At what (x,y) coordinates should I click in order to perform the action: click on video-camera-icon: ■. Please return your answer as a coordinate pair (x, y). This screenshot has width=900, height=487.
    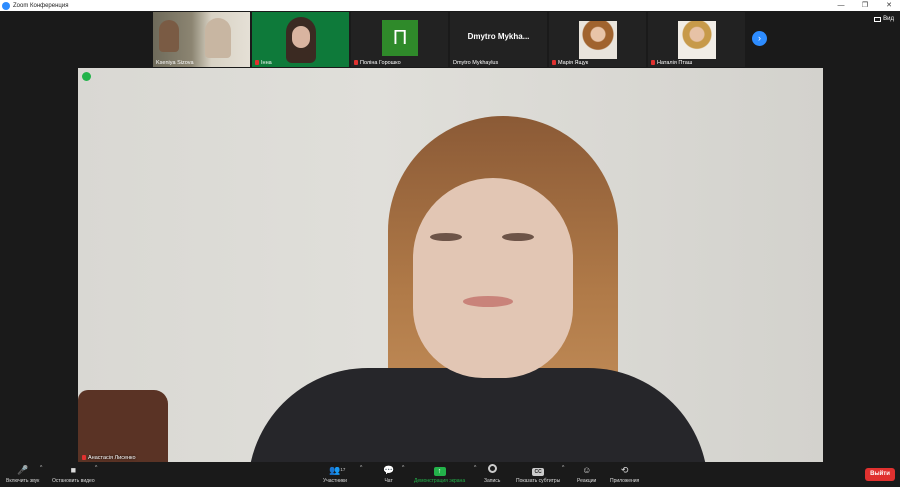
    Looking at the image, I should click on (73, 470).